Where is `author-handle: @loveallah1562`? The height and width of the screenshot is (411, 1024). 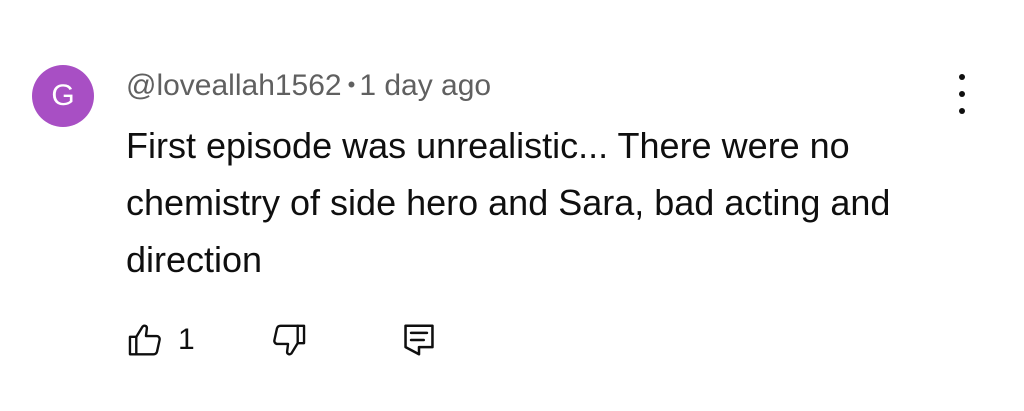 author-handle: @loveallah1562 is located at coordinates (234, 85).